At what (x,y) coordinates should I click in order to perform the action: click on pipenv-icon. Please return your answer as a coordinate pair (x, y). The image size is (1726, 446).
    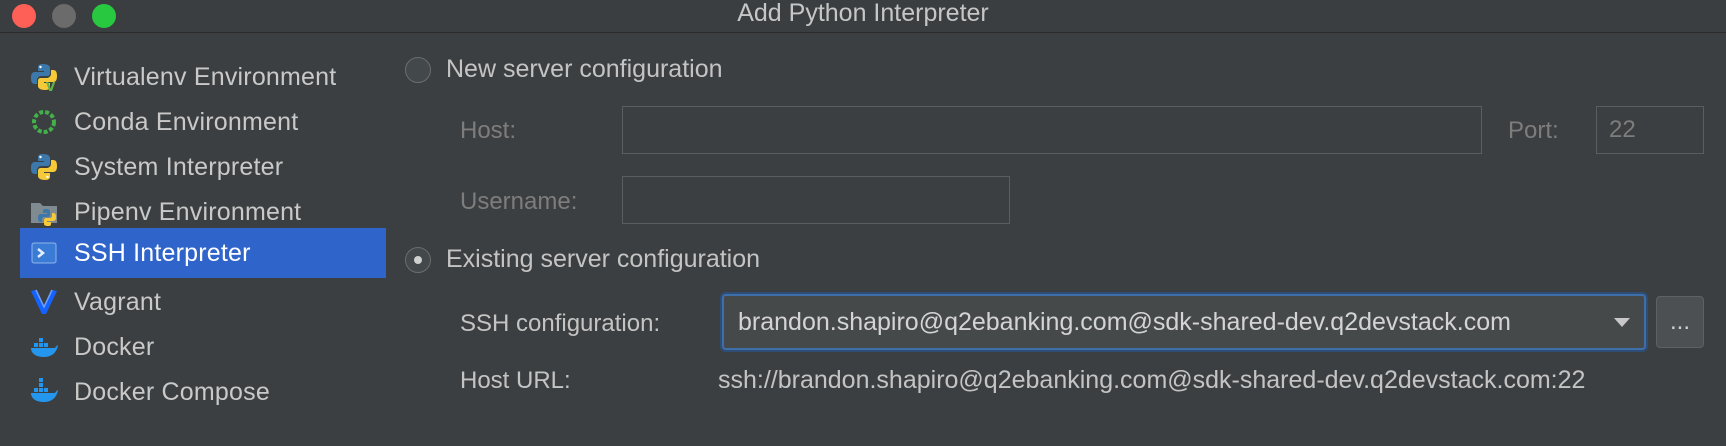
    Looking at the image, I should click on (44, 212).